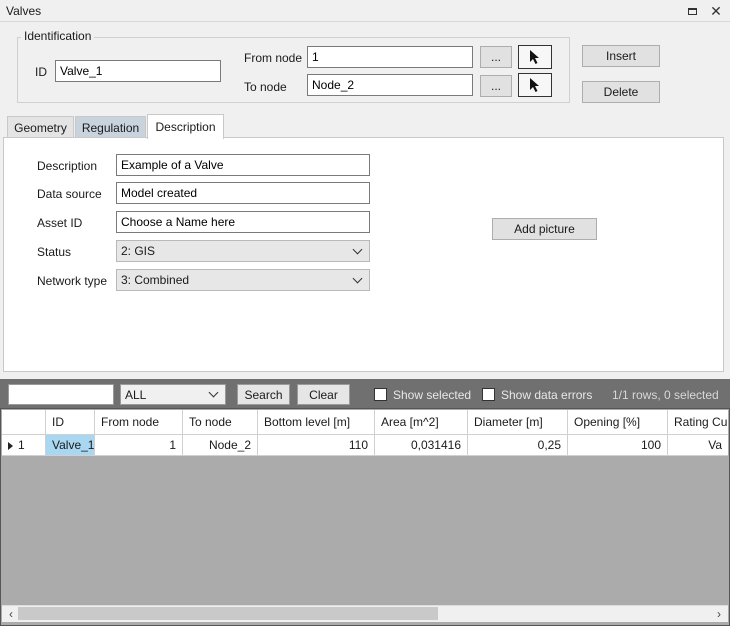 The image size is (730, 626). Describe the element at coordinates (70, 422) in the screenshot. I see `column-header-id: ID` at that location.